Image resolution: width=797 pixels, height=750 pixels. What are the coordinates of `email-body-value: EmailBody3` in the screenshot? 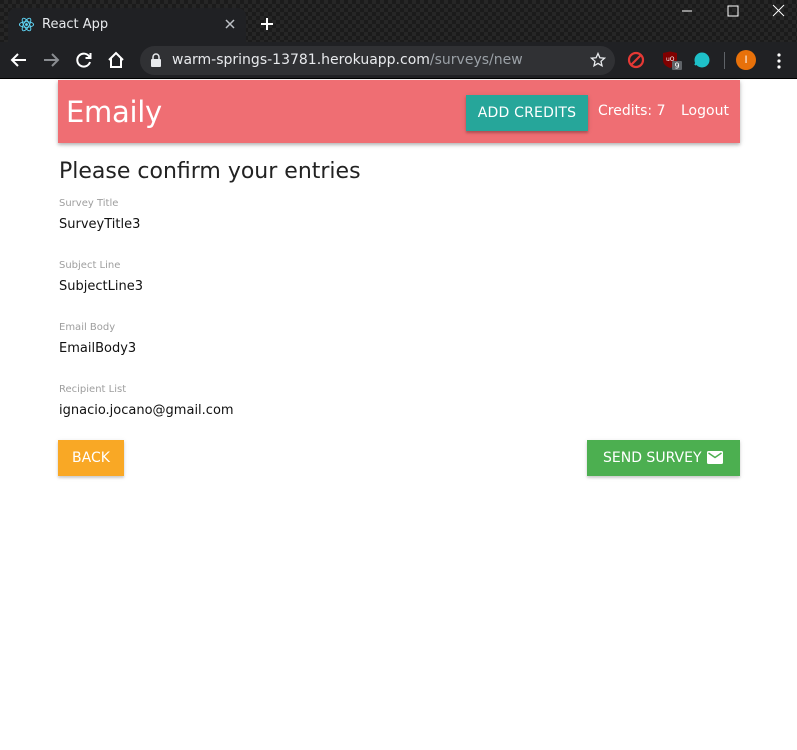 It's located at (98, 348).